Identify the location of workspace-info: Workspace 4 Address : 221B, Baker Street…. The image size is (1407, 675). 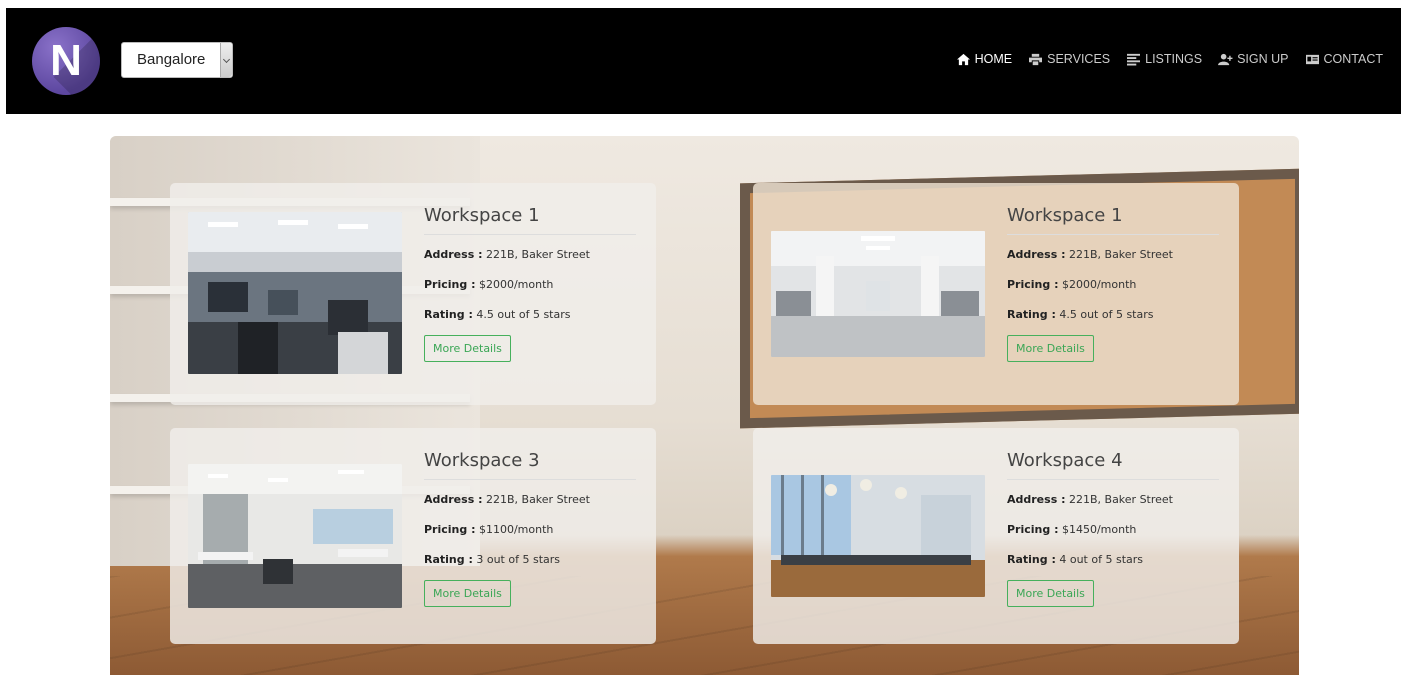
(1113, 528).